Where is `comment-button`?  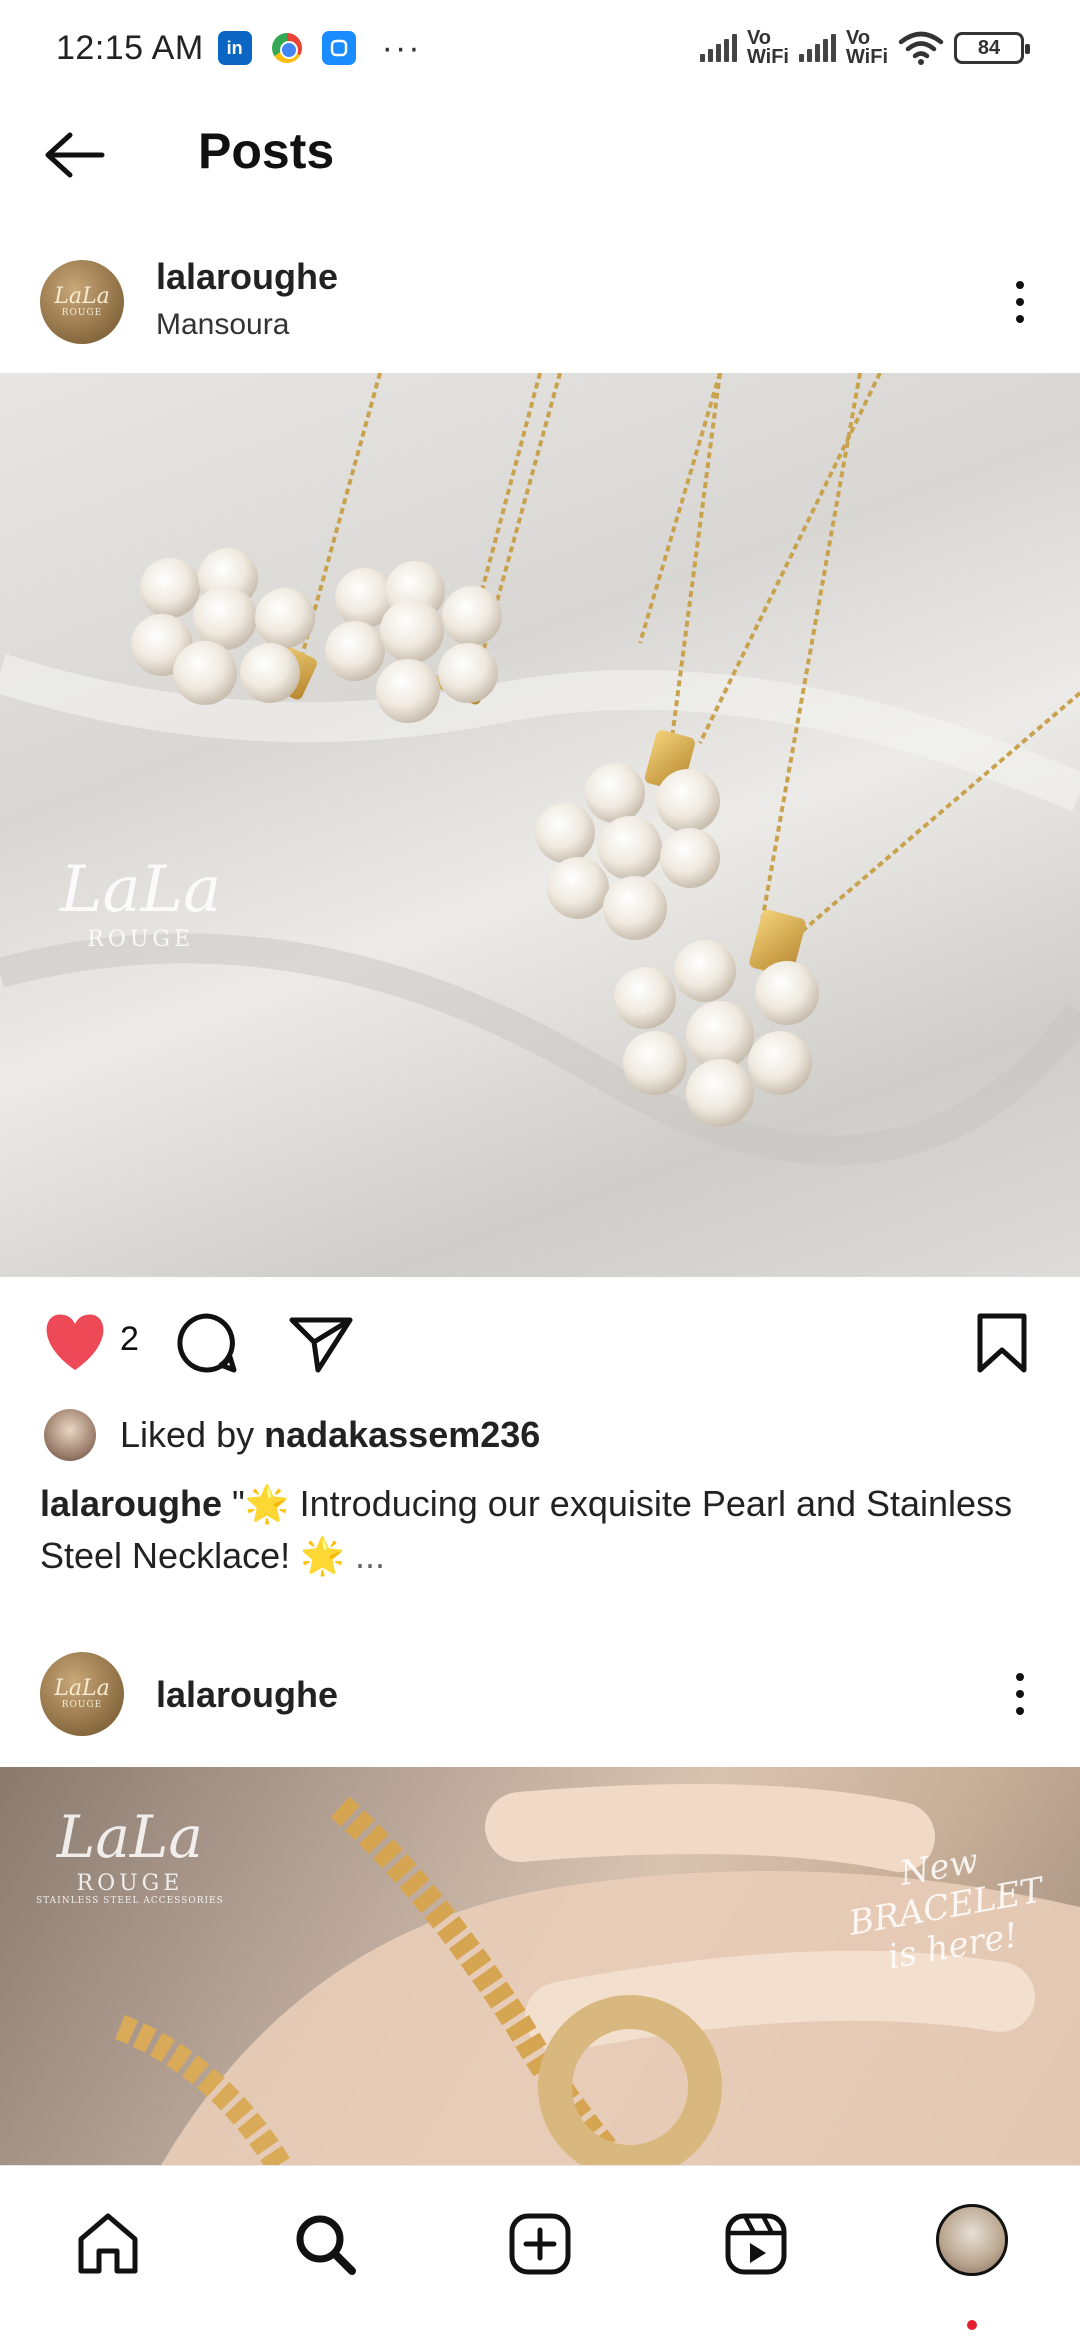 comment-button is located at coordinates (207, 1343).